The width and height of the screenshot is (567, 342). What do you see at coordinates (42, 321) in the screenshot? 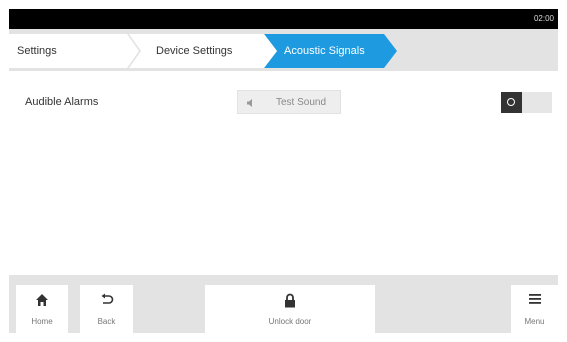
I see `home-label: Home` at bounding box center [42, 321].